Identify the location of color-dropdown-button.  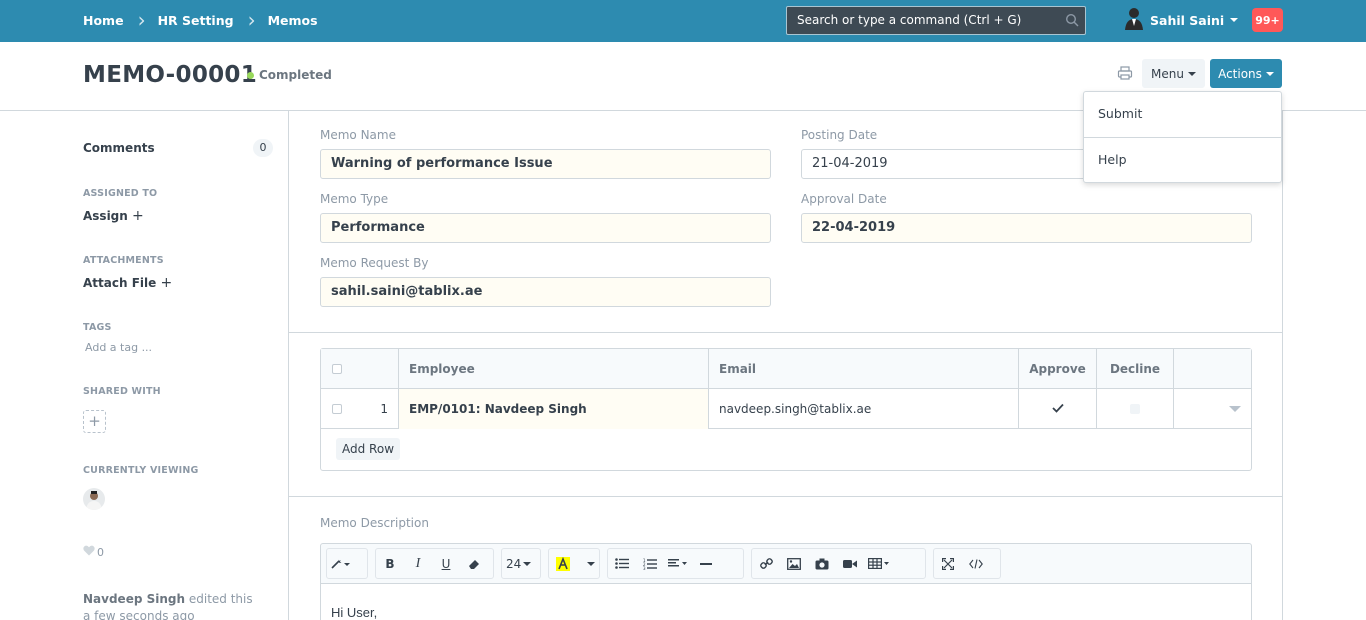
(591, 563).